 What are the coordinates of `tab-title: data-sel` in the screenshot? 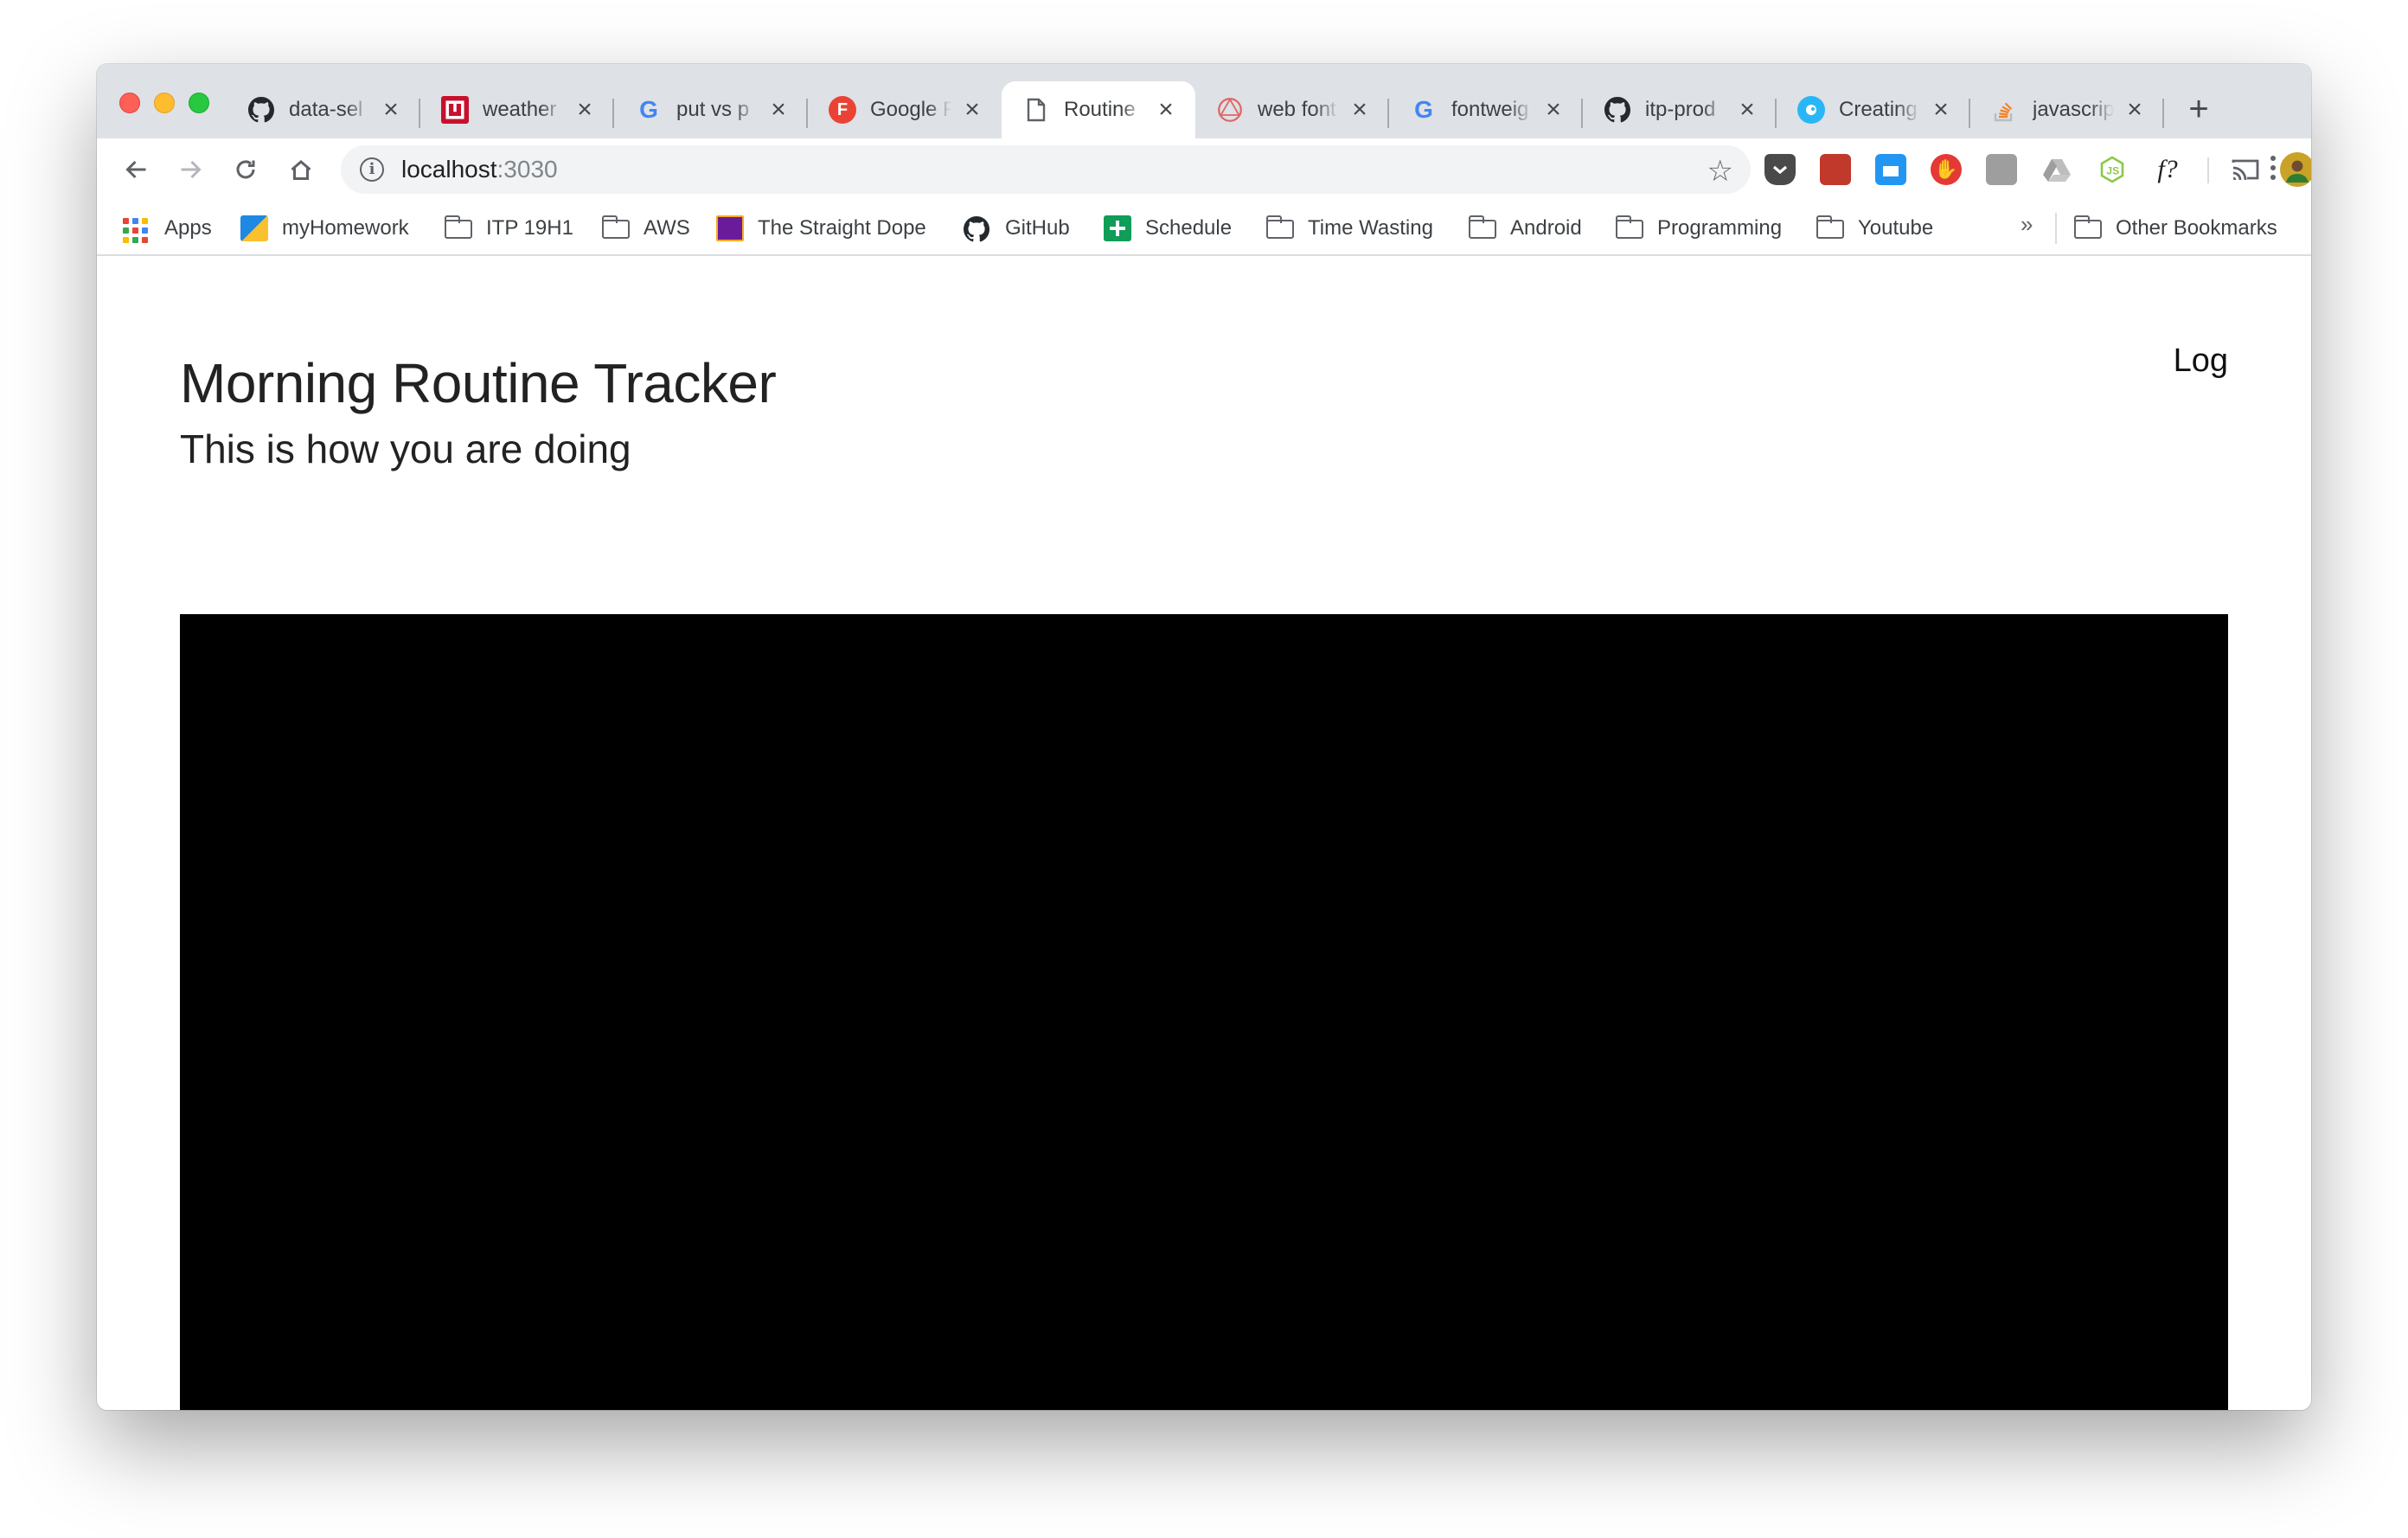 It's located at (326, 109).